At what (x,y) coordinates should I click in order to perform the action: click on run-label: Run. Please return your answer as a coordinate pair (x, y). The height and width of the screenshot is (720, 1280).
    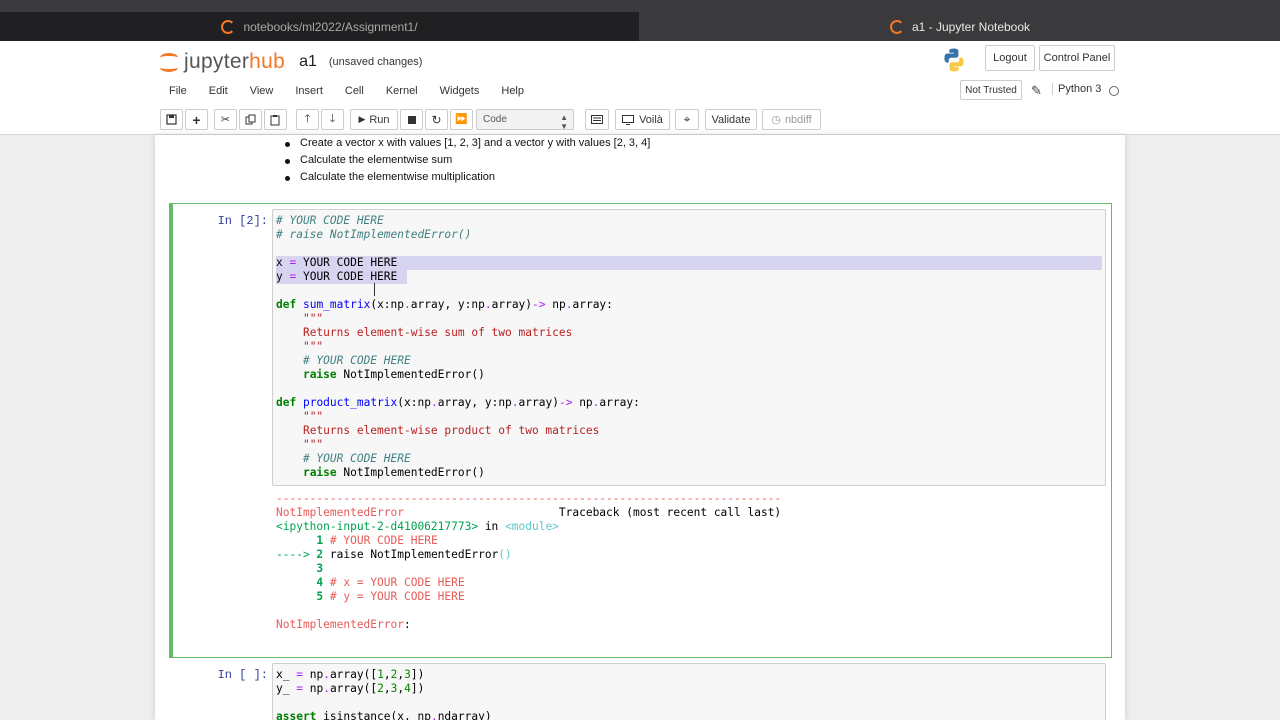
    Looking at the image, I should click on (379, 119).